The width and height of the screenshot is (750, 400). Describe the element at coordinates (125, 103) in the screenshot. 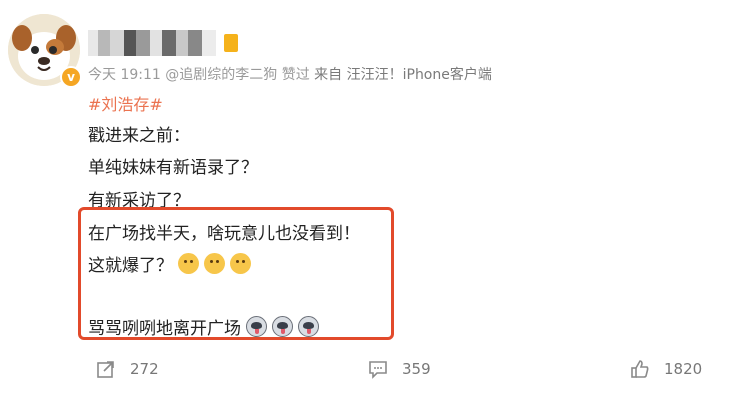

I see `hashtag-link: #刘浩存#` at that location.